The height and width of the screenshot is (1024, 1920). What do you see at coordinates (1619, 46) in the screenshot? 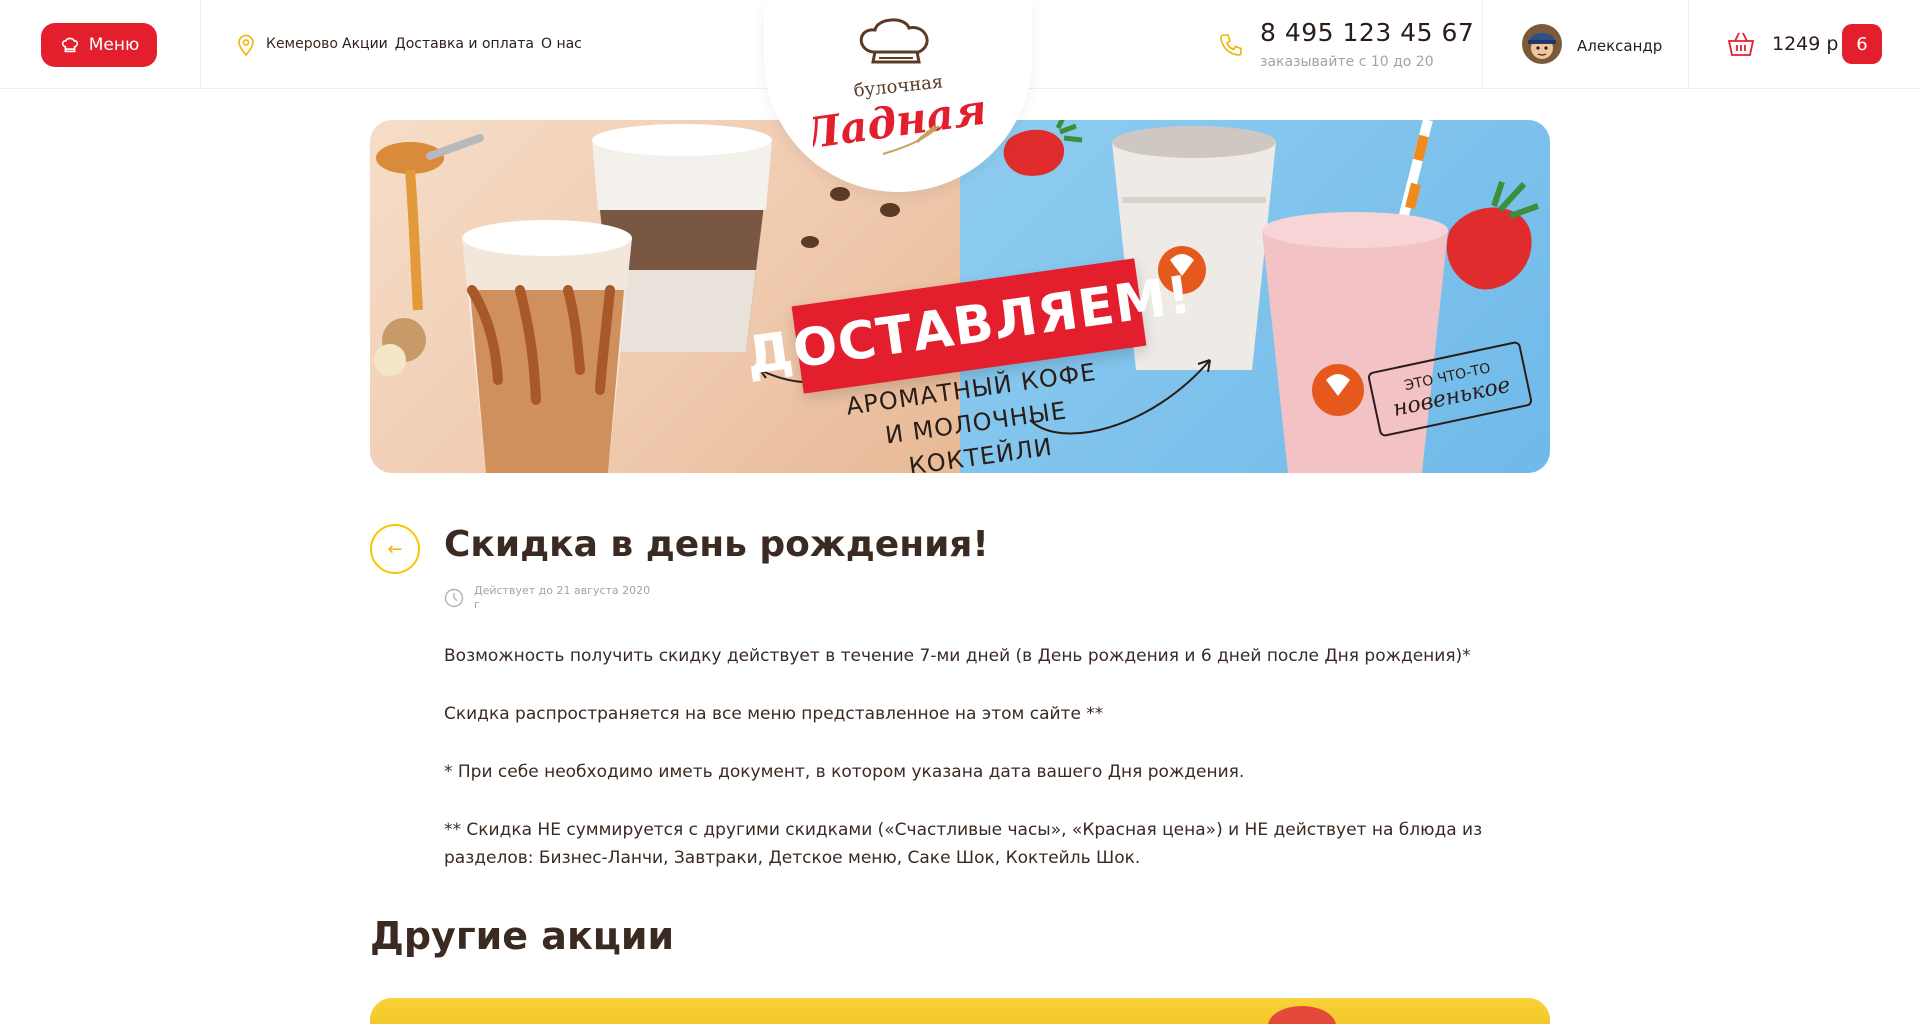
I see `user-name: Александр` at bounding box center [1619, 46].